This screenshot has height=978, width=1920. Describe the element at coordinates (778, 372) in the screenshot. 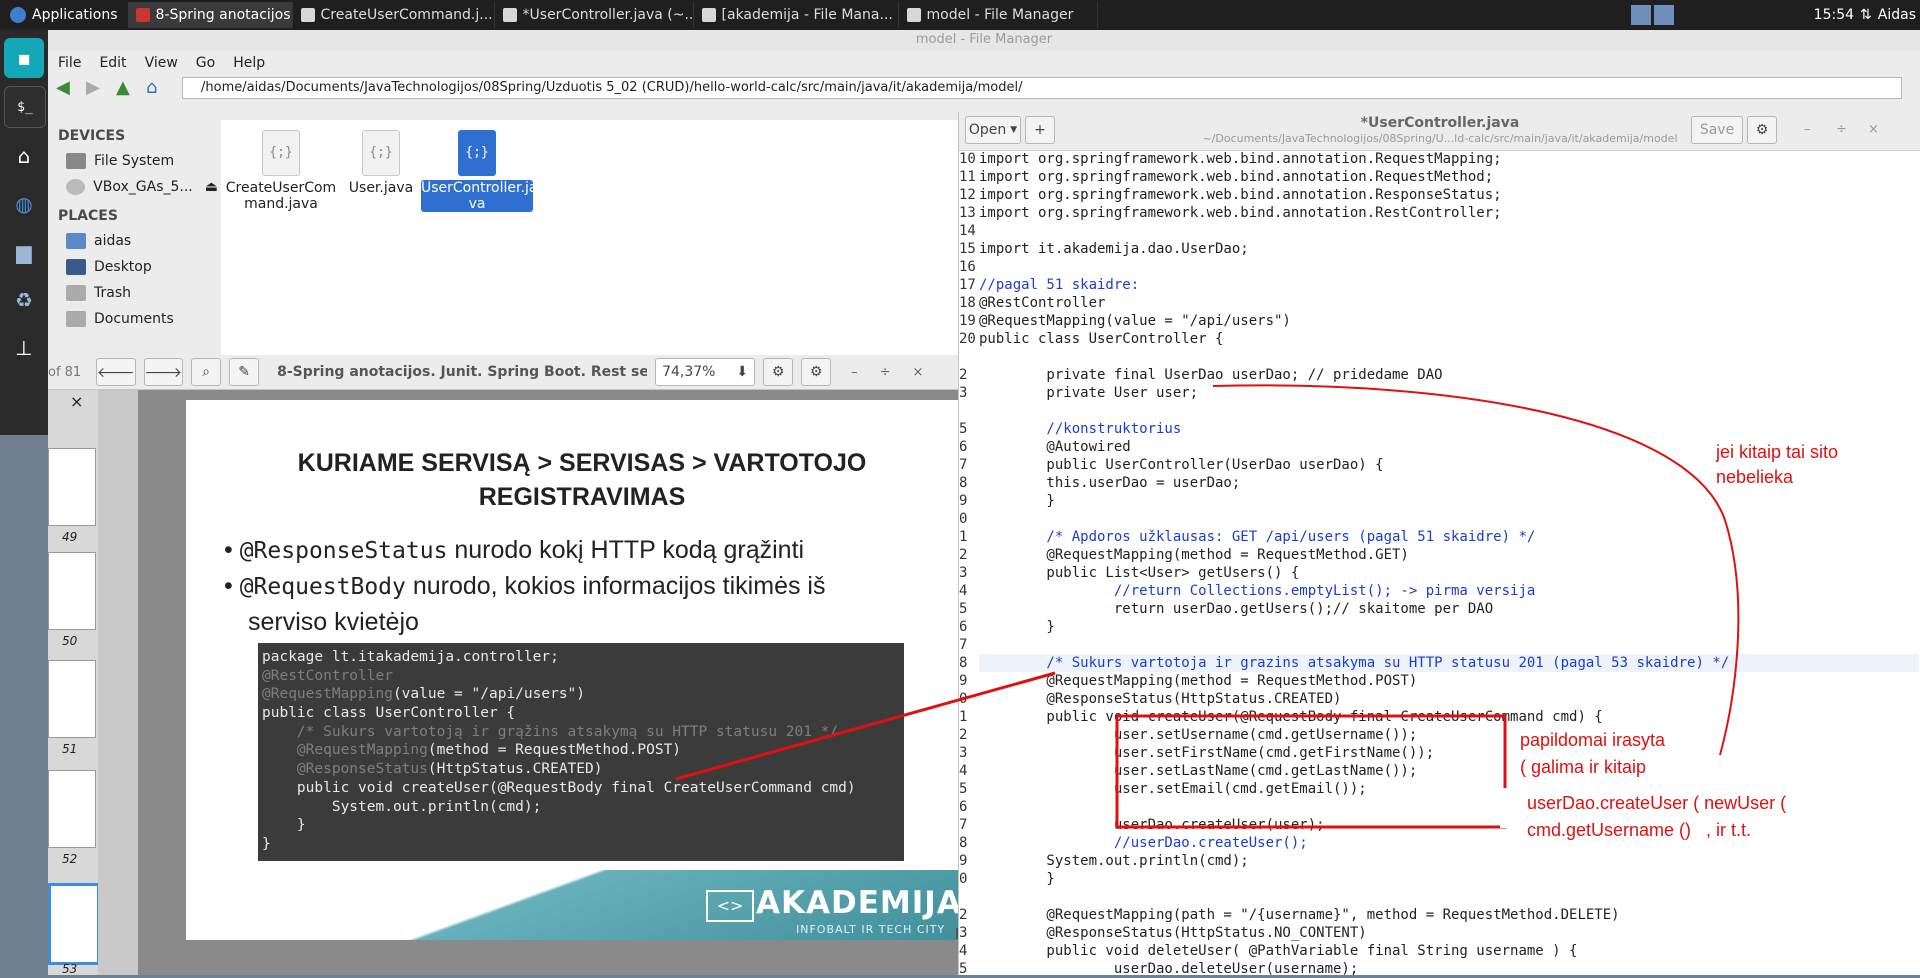

I see `settings-button: ⚙` at that location.